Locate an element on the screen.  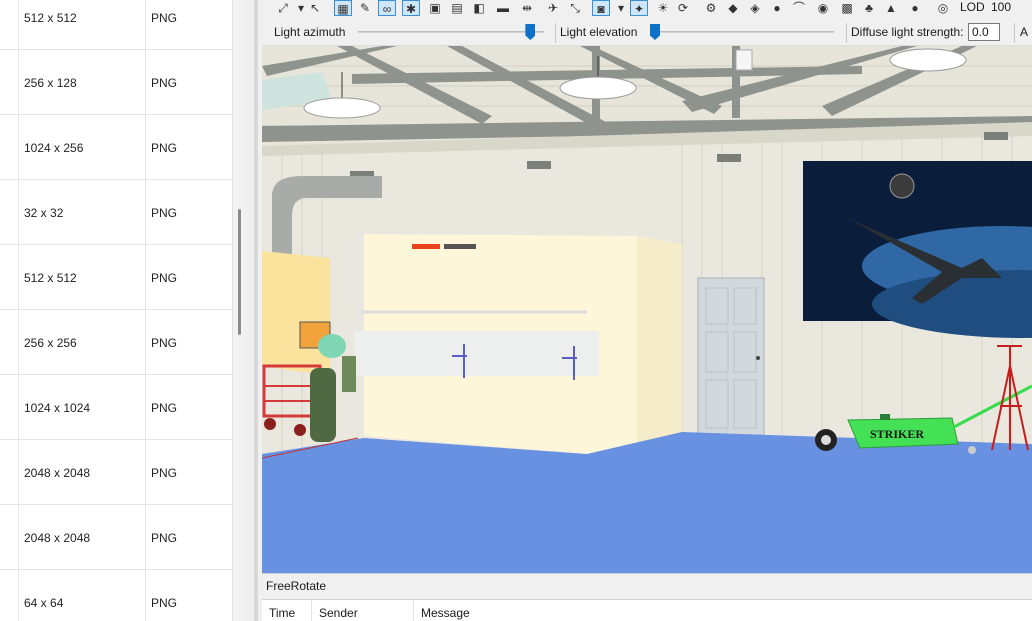
texture-dimensions: 256 x 256 is located at coordinates (50, 343).